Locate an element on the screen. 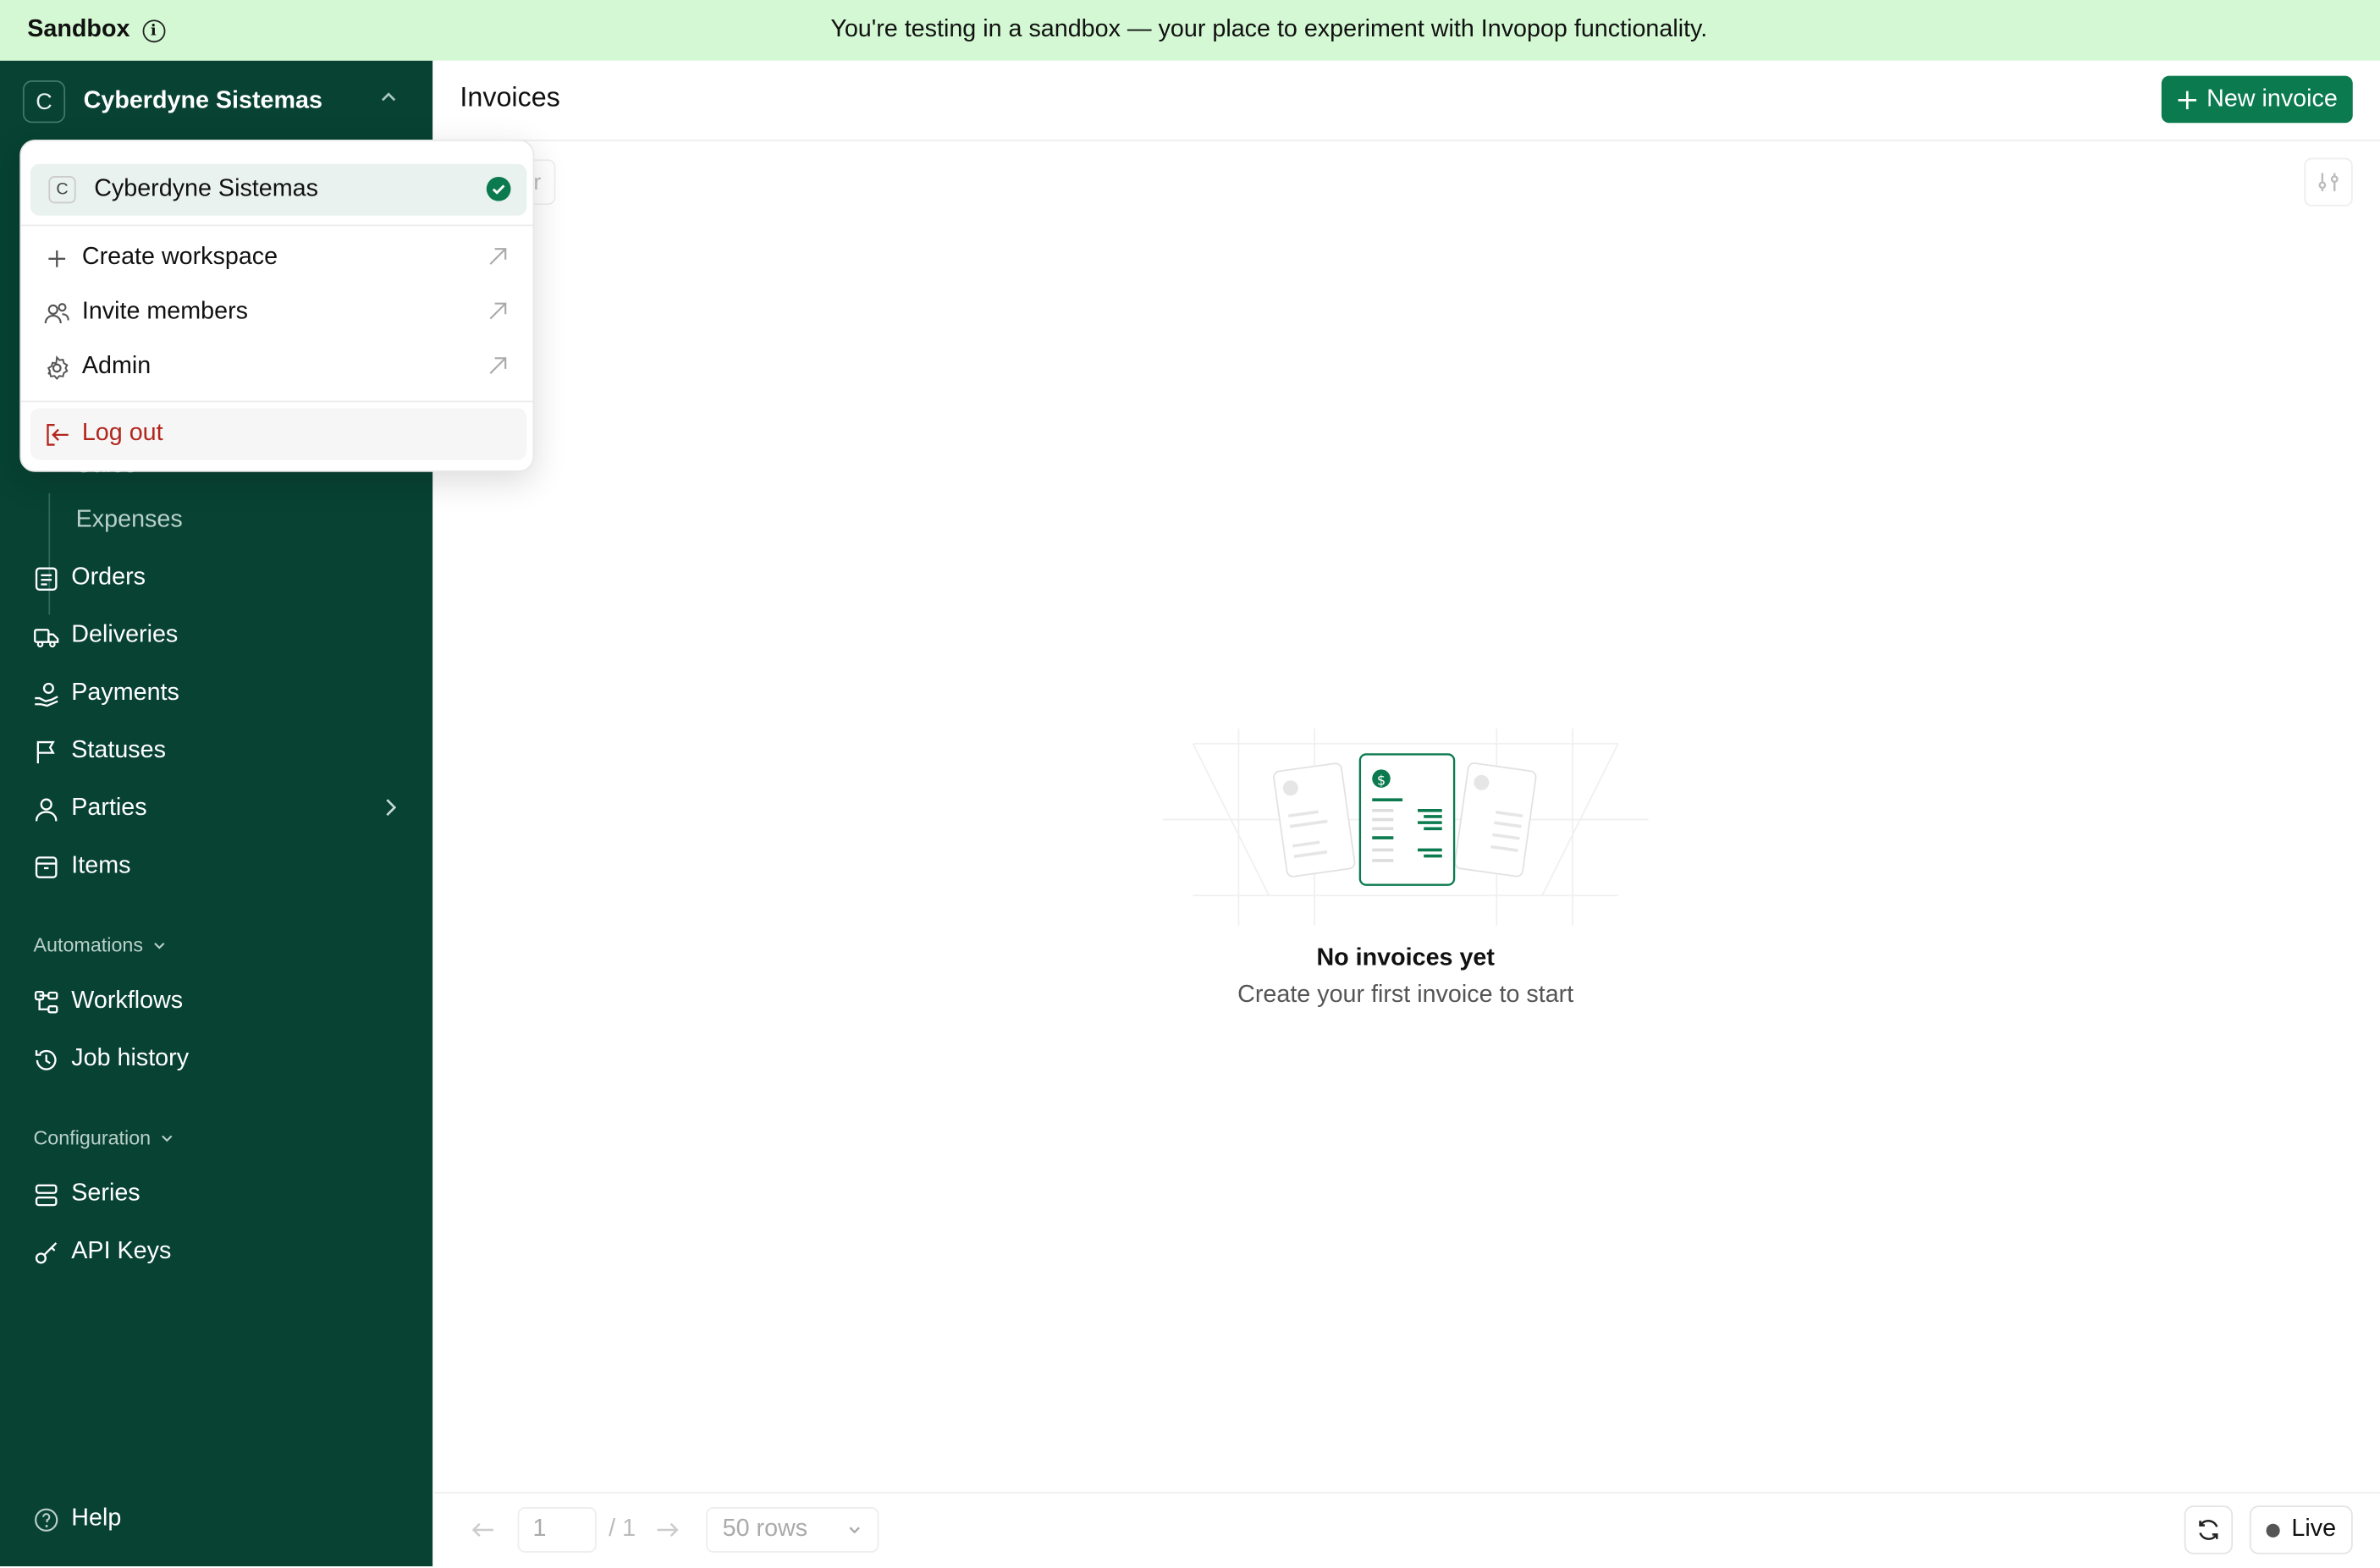 This screenshot has width=2380, height=1568. sandbox-label: Sandbox is located at coordinates (78, 29).